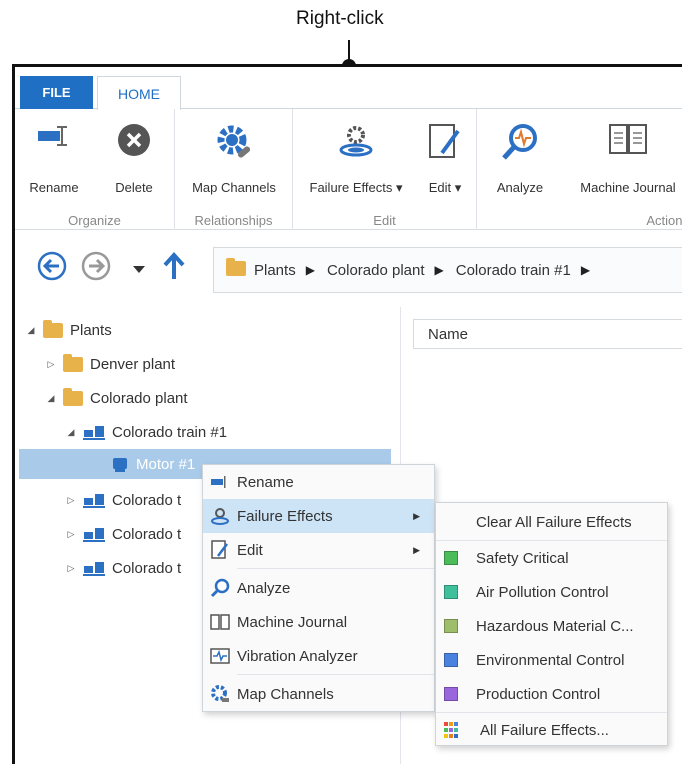  I want to click on tree-node-colorado-plant: ◢ Colorado plant, so click(116, 398).